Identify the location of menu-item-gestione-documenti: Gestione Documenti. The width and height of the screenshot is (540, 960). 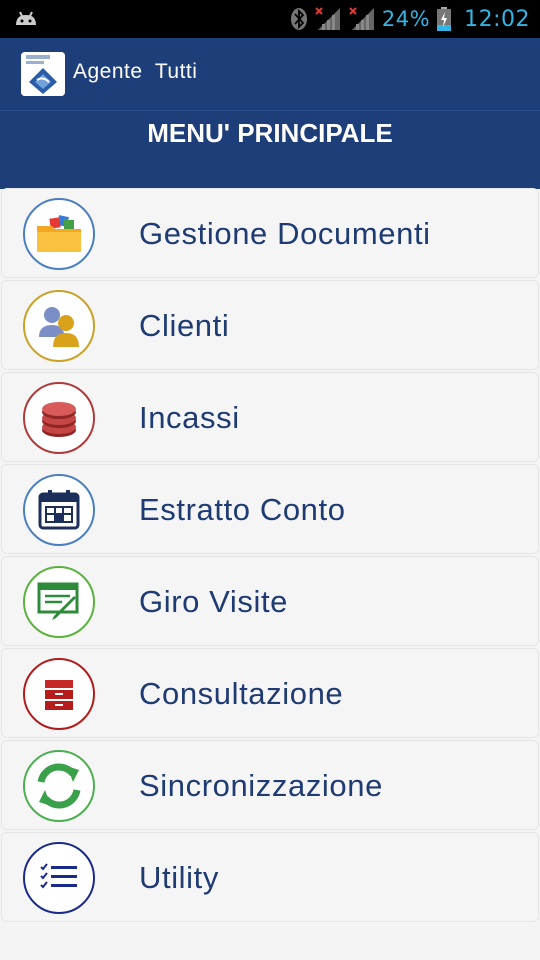
(270, 233).